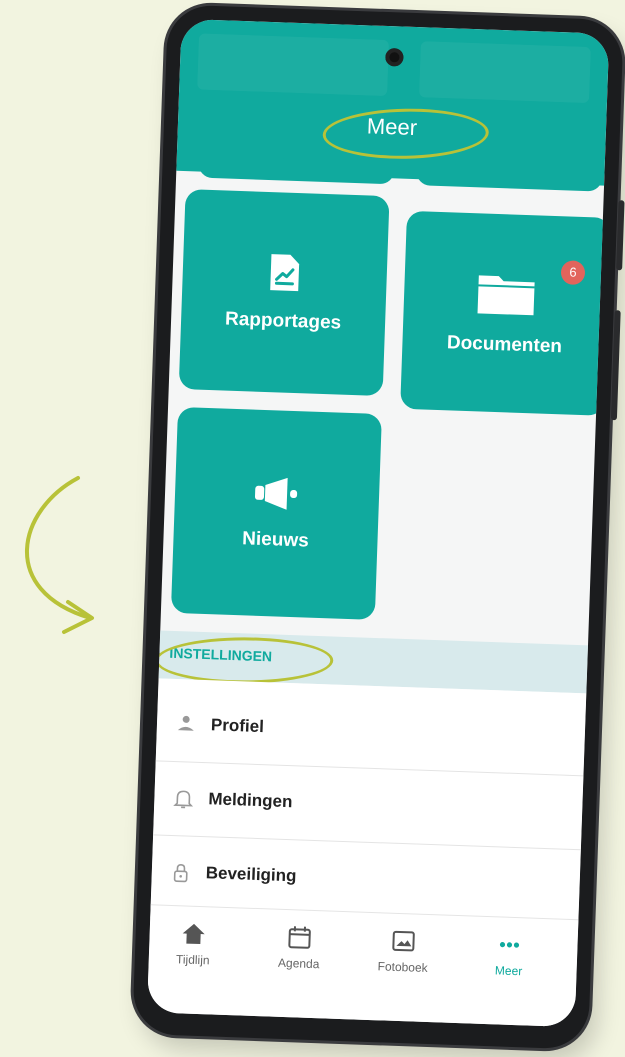 The image size is (625, 1057). Describe the element at coordinates (506, 295) in the screenshot. I see `folder-icon` at that location.